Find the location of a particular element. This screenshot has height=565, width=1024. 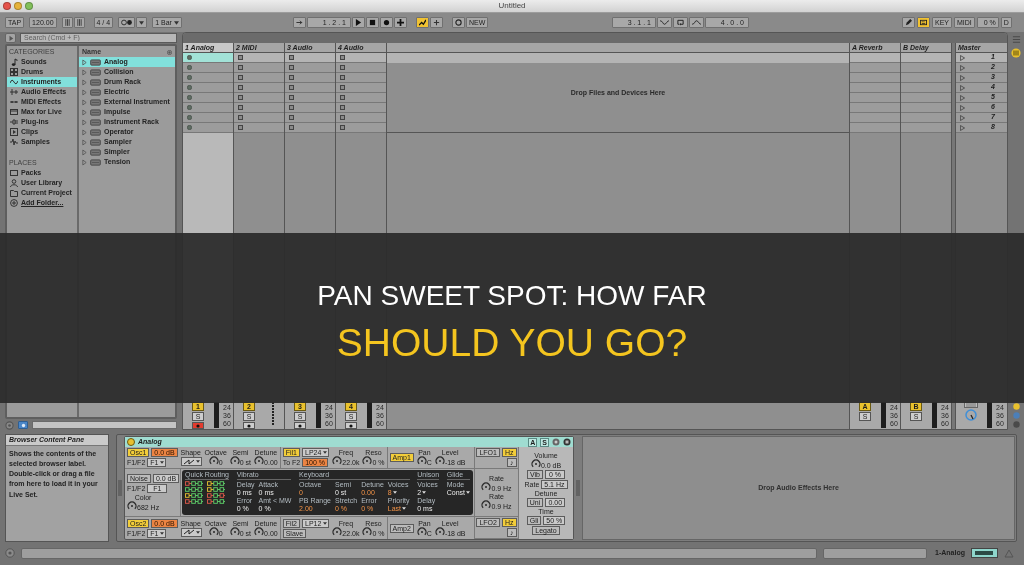

punch-out-button is located at coordinates (696, 22).